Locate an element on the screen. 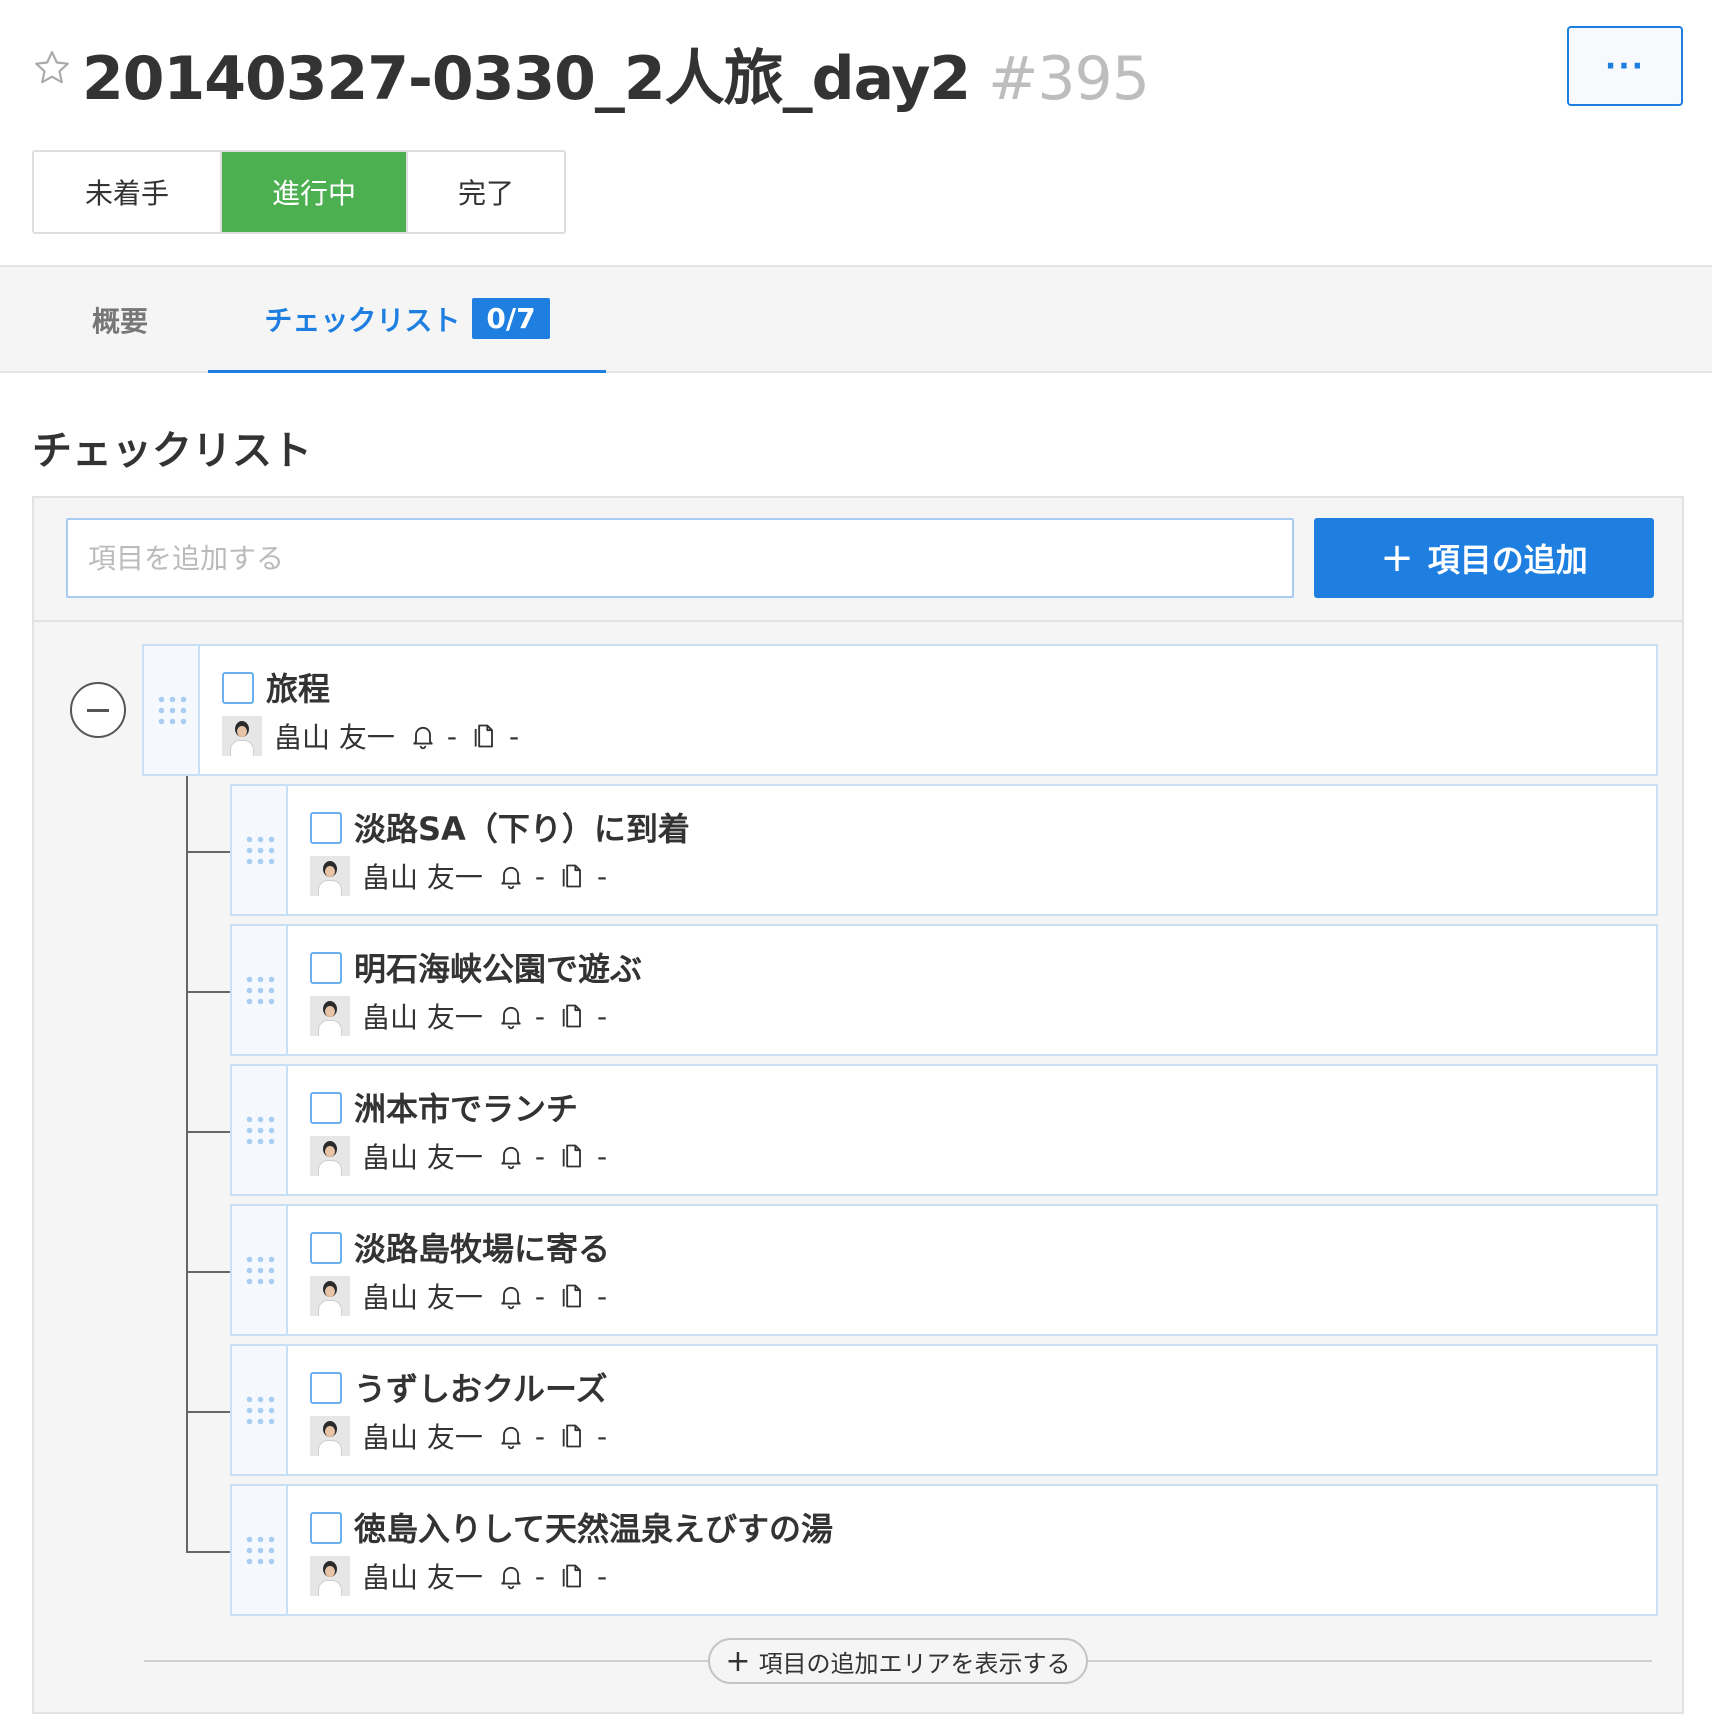  status-in-progress: 進行中 is located at coordinates (313, 192).